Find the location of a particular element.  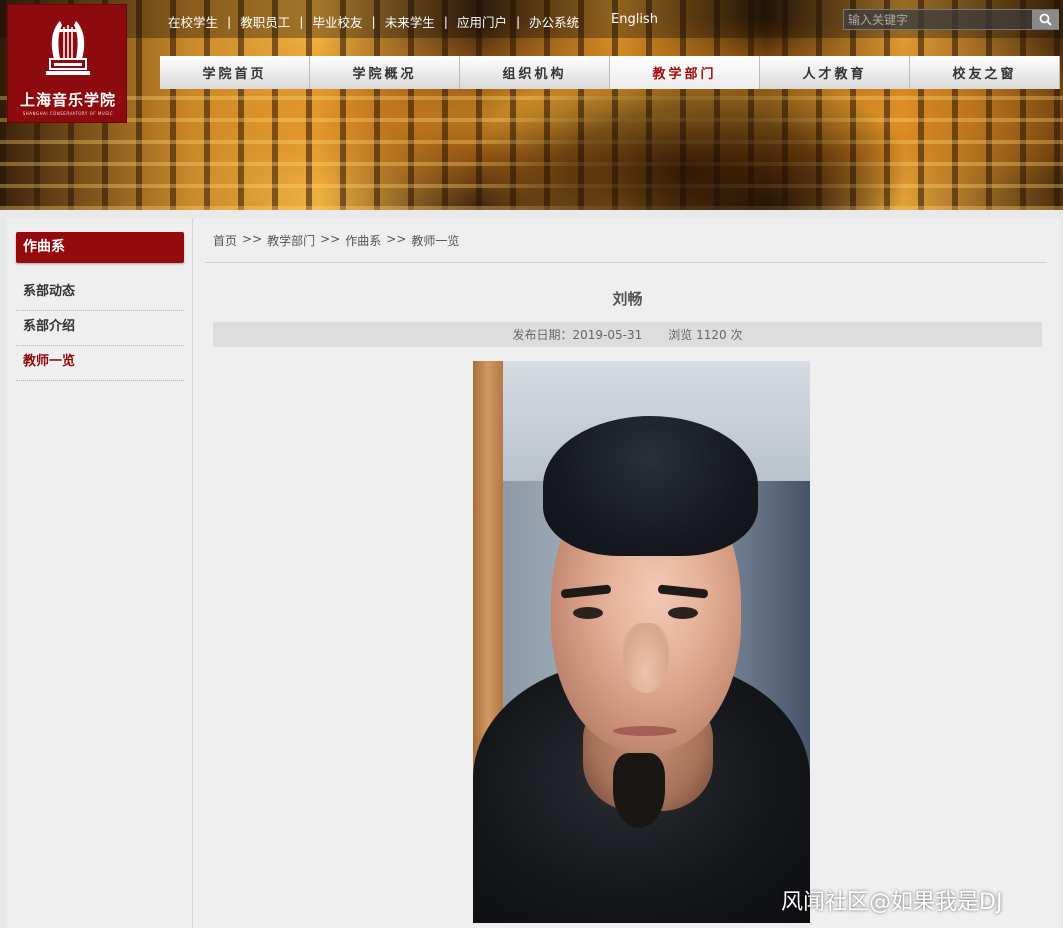

nav-organization: 组织机构 is located at coordinates (535, 72).